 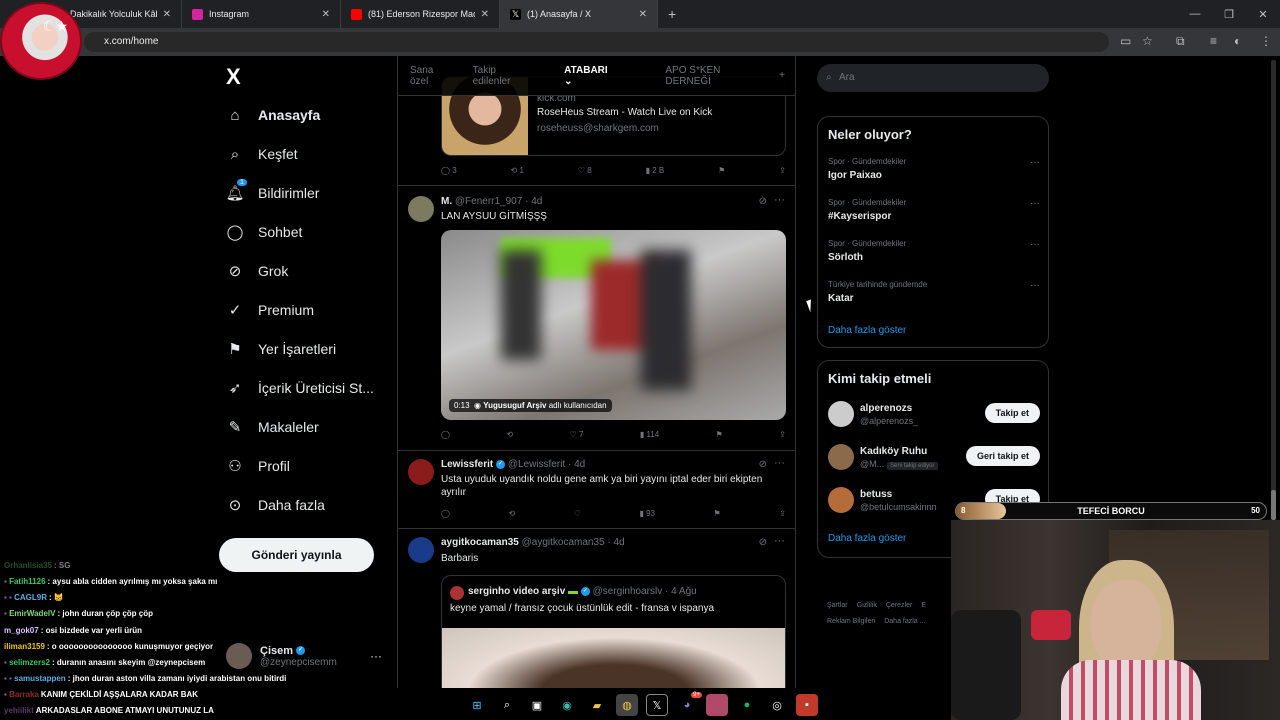 What do you see at coordinates (933, 78) in the screenshot?
I see `search-input: ⌕ Ara` at bounding box center [933, 78].